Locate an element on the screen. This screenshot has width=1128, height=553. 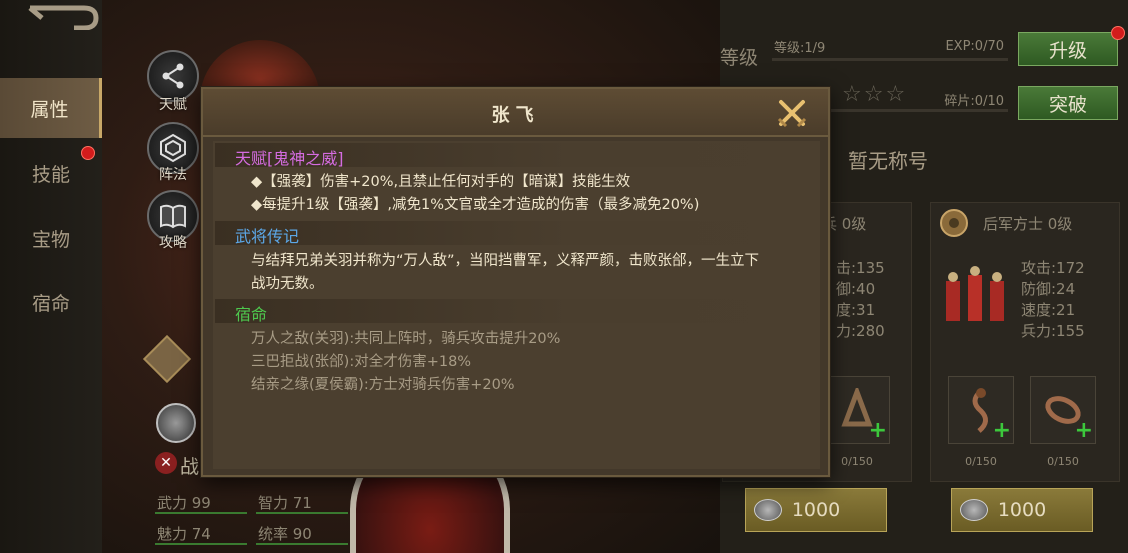
tab-fate: 宿命 is located at coordinates (51, 302).